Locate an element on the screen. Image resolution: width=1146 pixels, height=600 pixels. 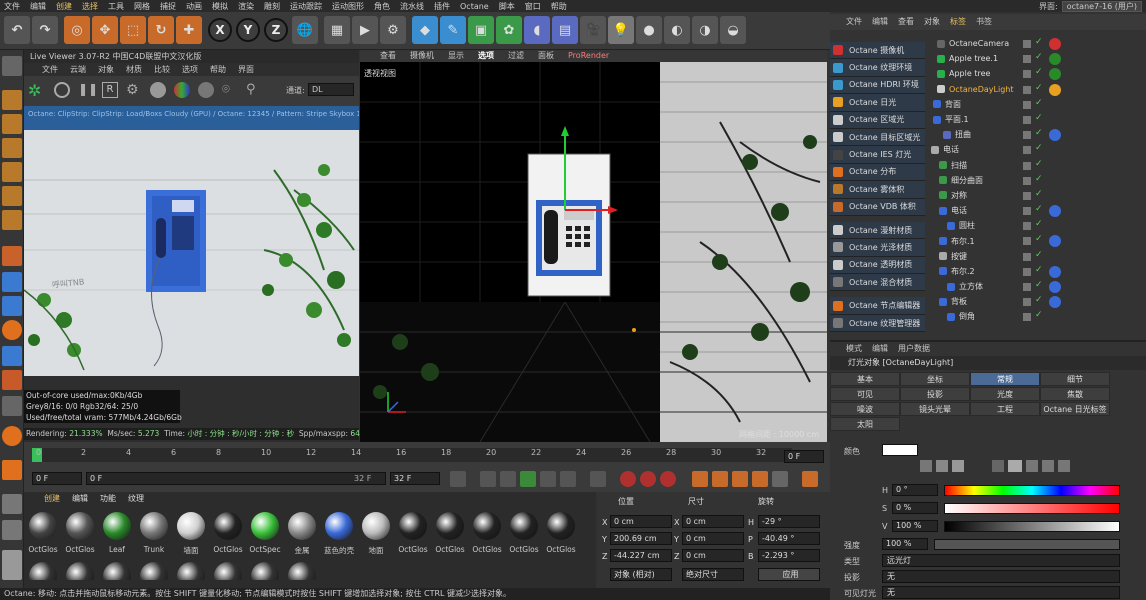
octane-mat-icon: ◒ is located at coordinates (733, 30).